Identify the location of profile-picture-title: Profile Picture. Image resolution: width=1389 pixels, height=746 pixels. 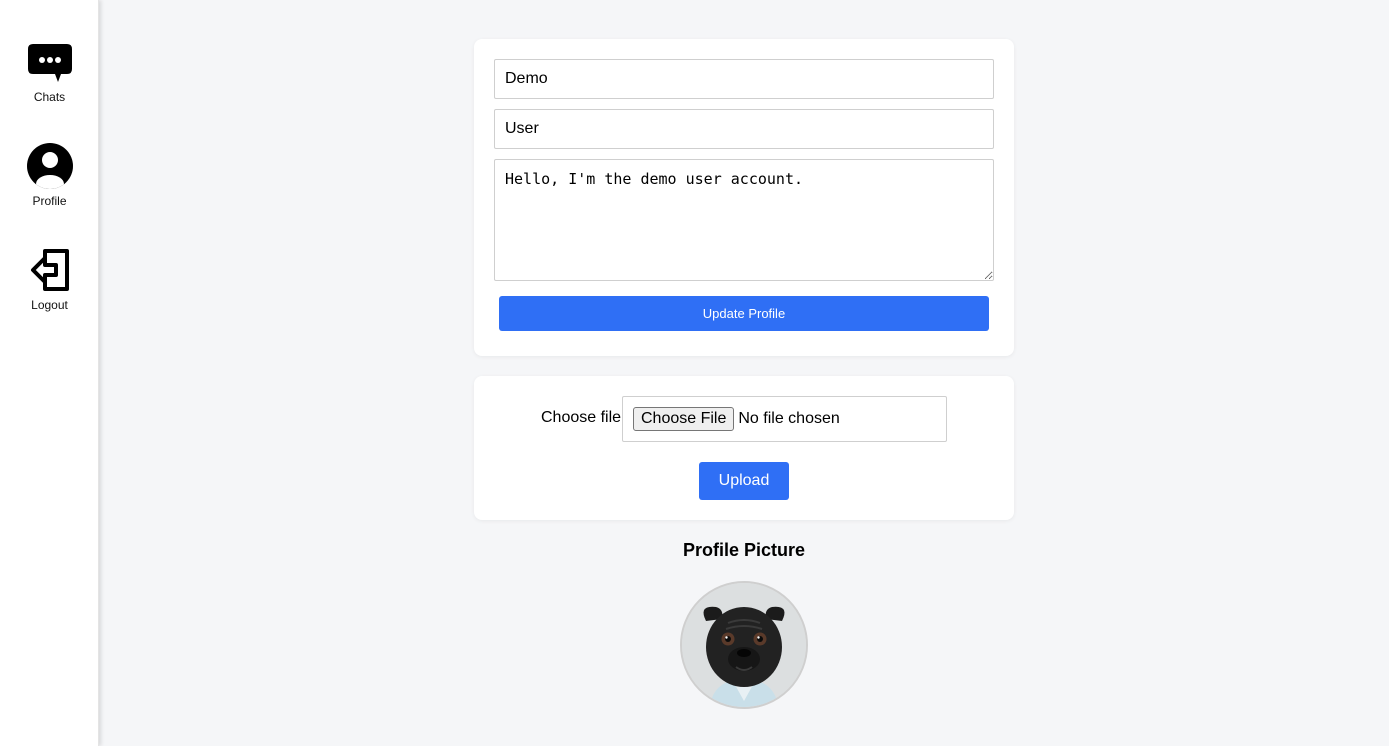
(744, 550).